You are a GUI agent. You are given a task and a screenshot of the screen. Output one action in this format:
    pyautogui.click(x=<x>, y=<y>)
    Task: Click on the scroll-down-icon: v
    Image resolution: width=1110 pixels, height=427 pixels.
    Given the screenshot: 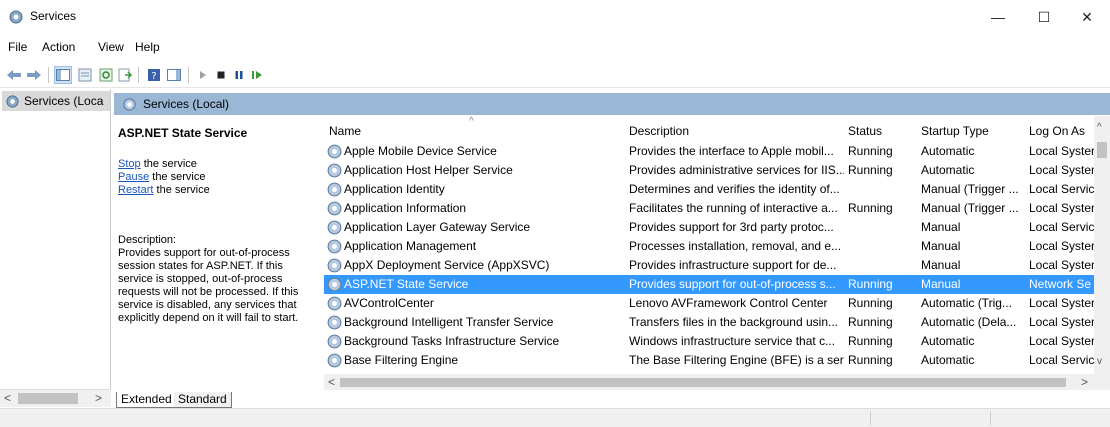 What is the action you would take?
    pyautogui.click(x=1099, y=361)
    